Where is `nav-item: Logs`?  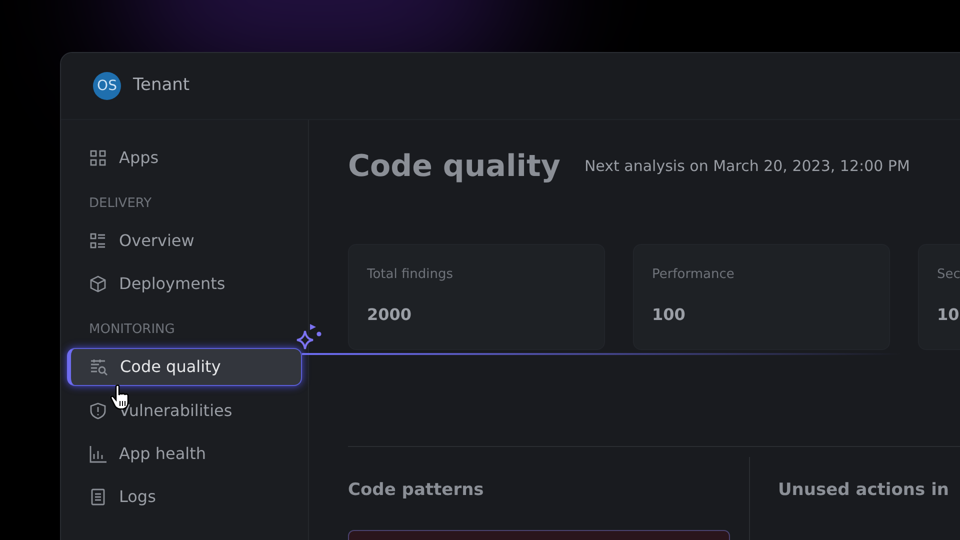 nav-item: Logs is located at coordinates (184, 496).